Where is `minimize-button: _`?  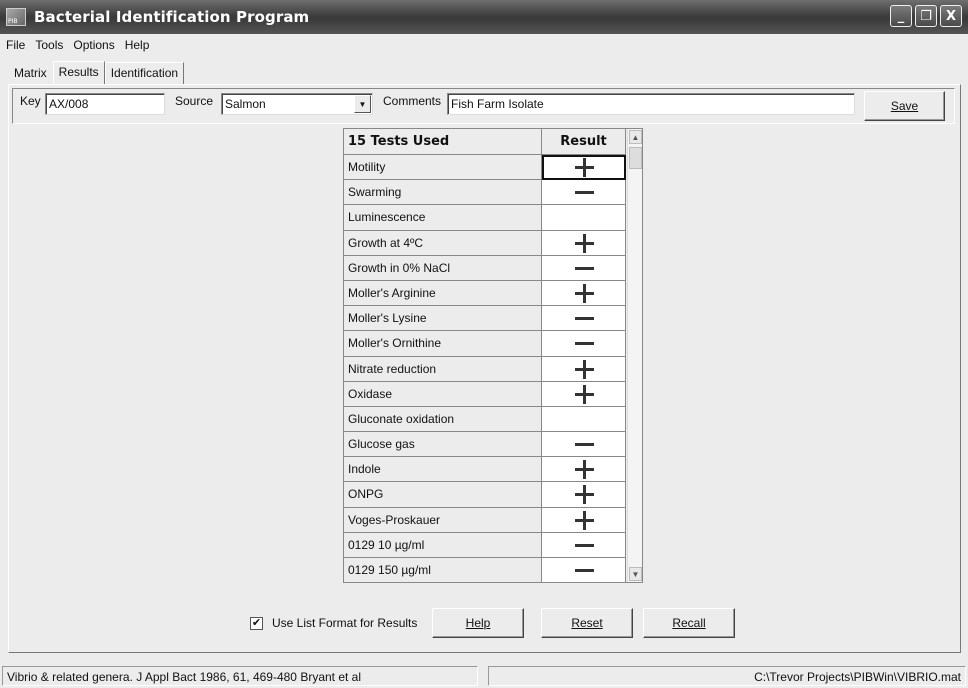 minimize-button: _ is located at coordinates (901, 16).